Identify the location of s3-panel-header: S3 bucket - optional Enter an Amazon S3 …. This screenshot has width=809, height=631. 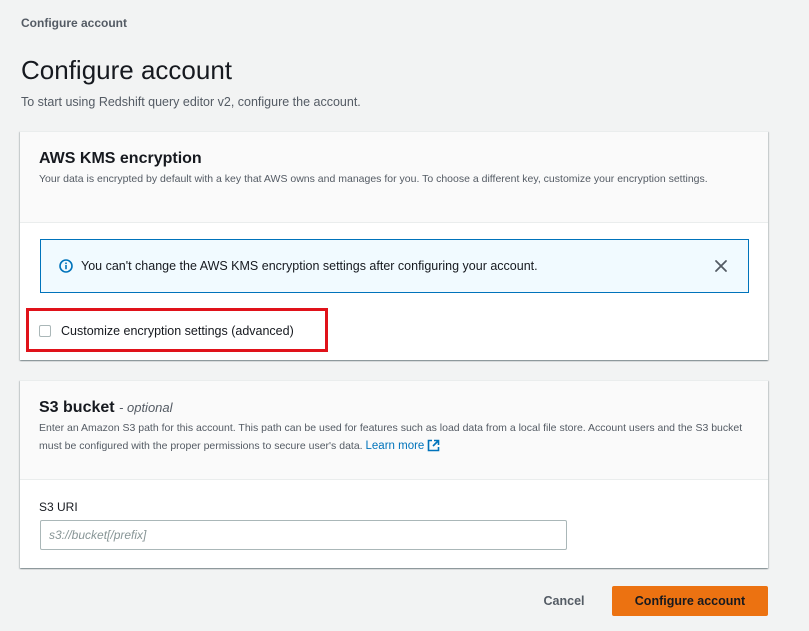
(394, 430).